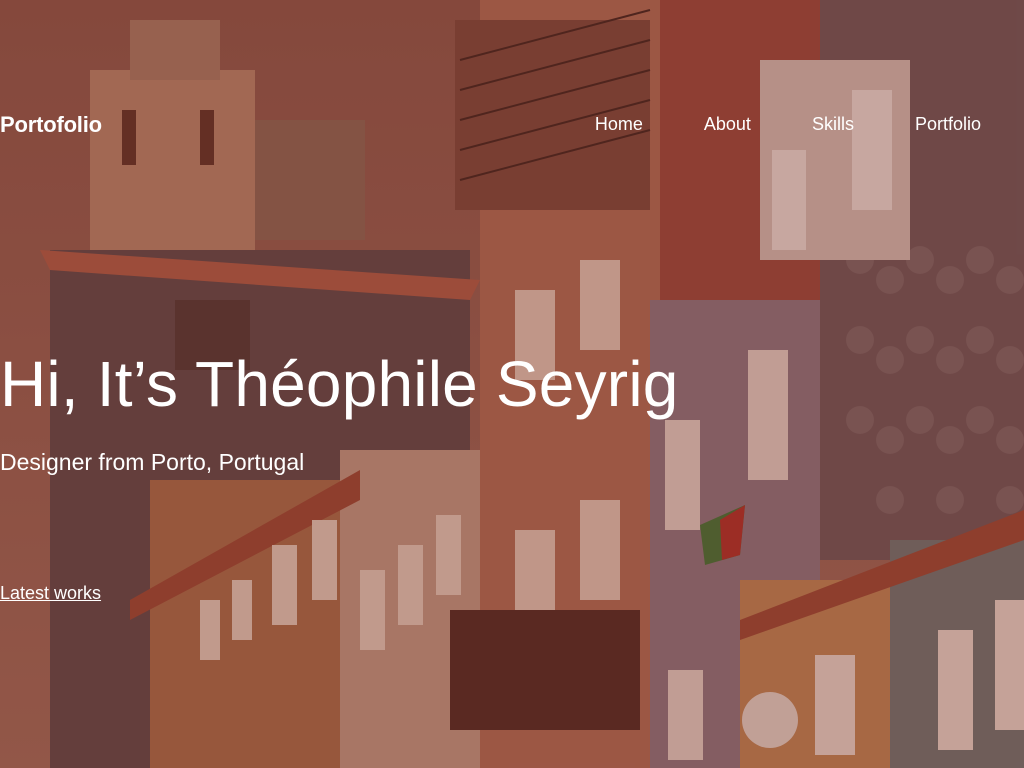 The image size is (1024, 768). What do you see at coordinates (833, 124) in the screenshot?
I see `nav-item-skills: Skills` at bounding box center [833, 124].